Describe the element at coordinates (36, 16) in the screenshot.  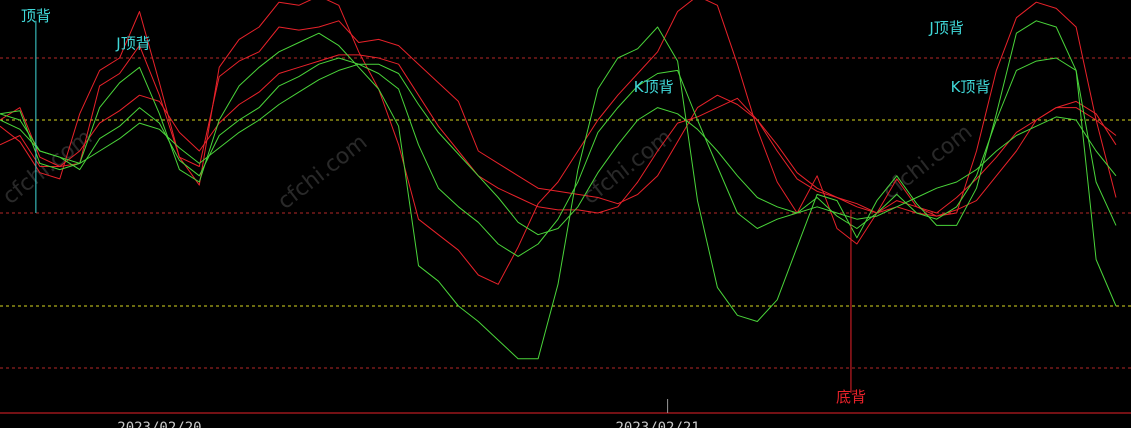
I see `signal-annotation: 顶背` at that location.